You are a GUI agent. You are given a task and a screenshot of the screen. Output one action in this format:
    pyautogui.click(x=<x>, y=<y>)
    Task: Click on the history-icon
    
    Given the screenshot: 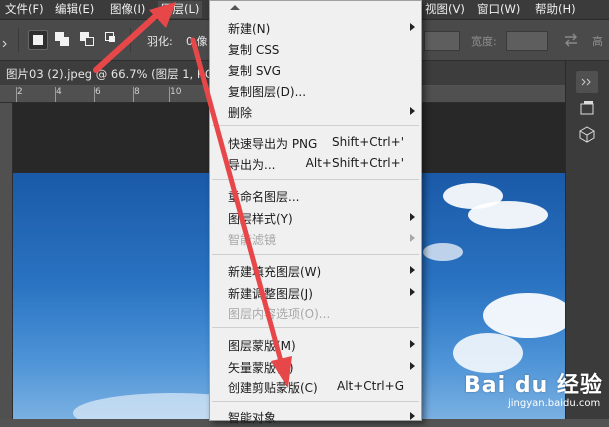 What is the action you would take?
    pyautogui.click(x=587, y=108)
    